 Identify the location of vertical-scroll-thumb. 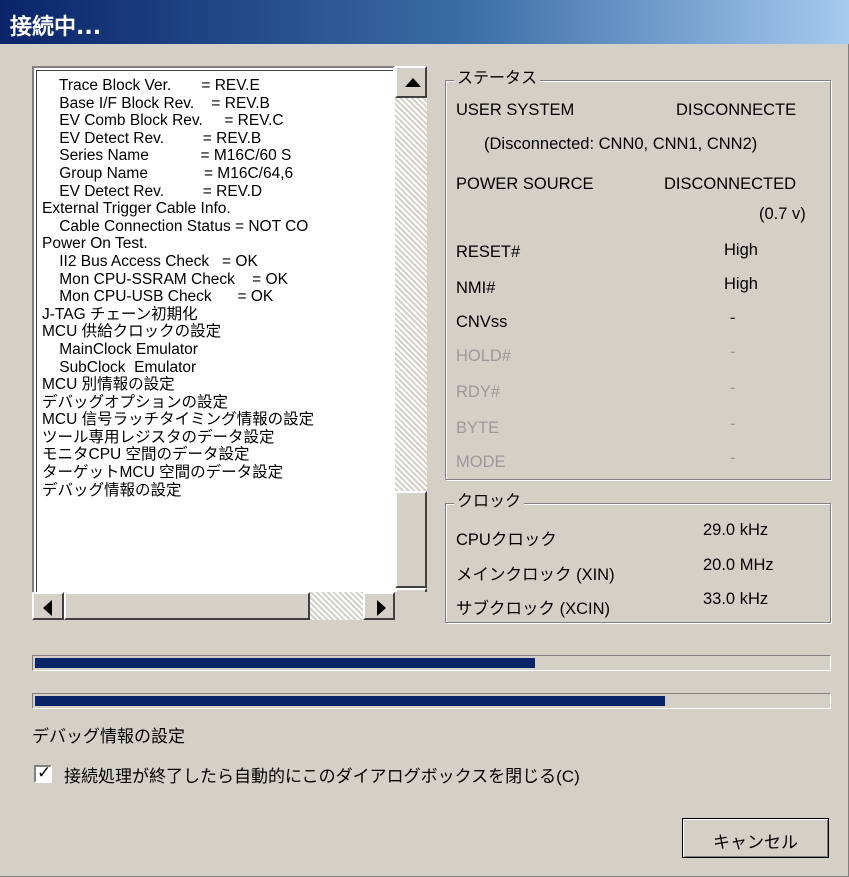
(411, 539).